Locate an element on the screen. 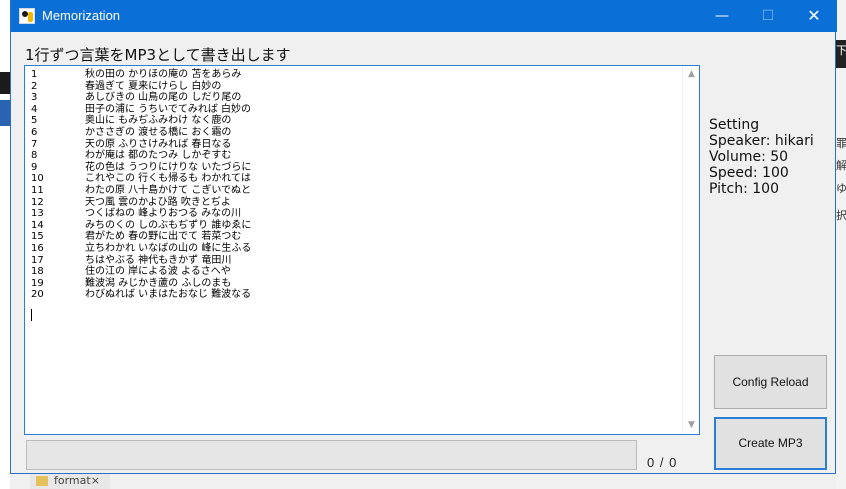 Image resolution: width=846 pixels, height=489 pixels. background-editor-tab: format× is located at coordinates (70, 481).